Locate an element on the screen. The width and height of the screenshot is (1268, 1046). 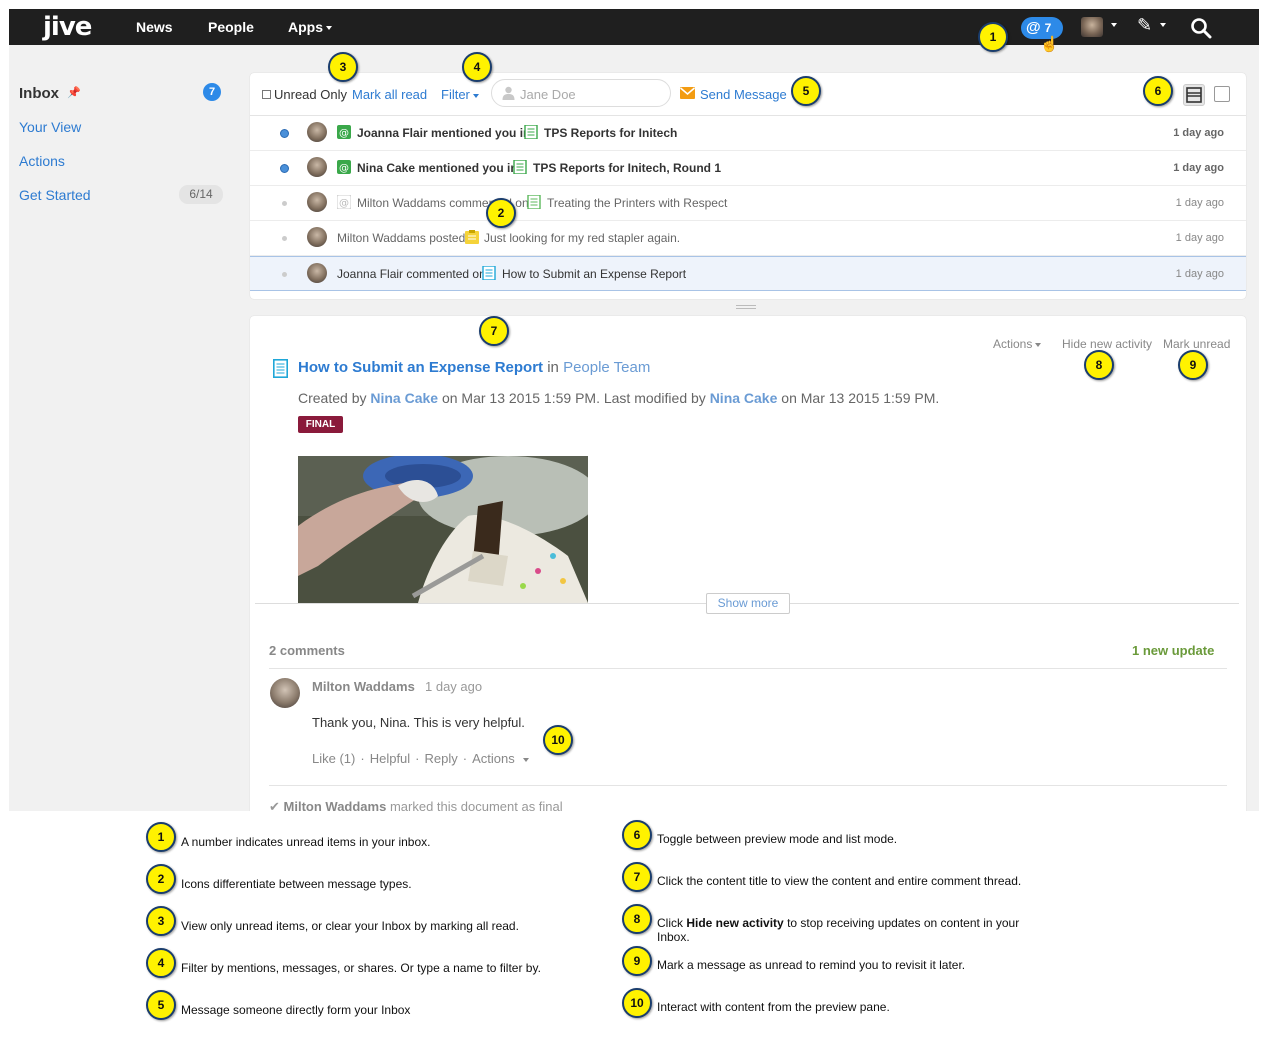
status-update-icon is located at coordinates (472, 237).